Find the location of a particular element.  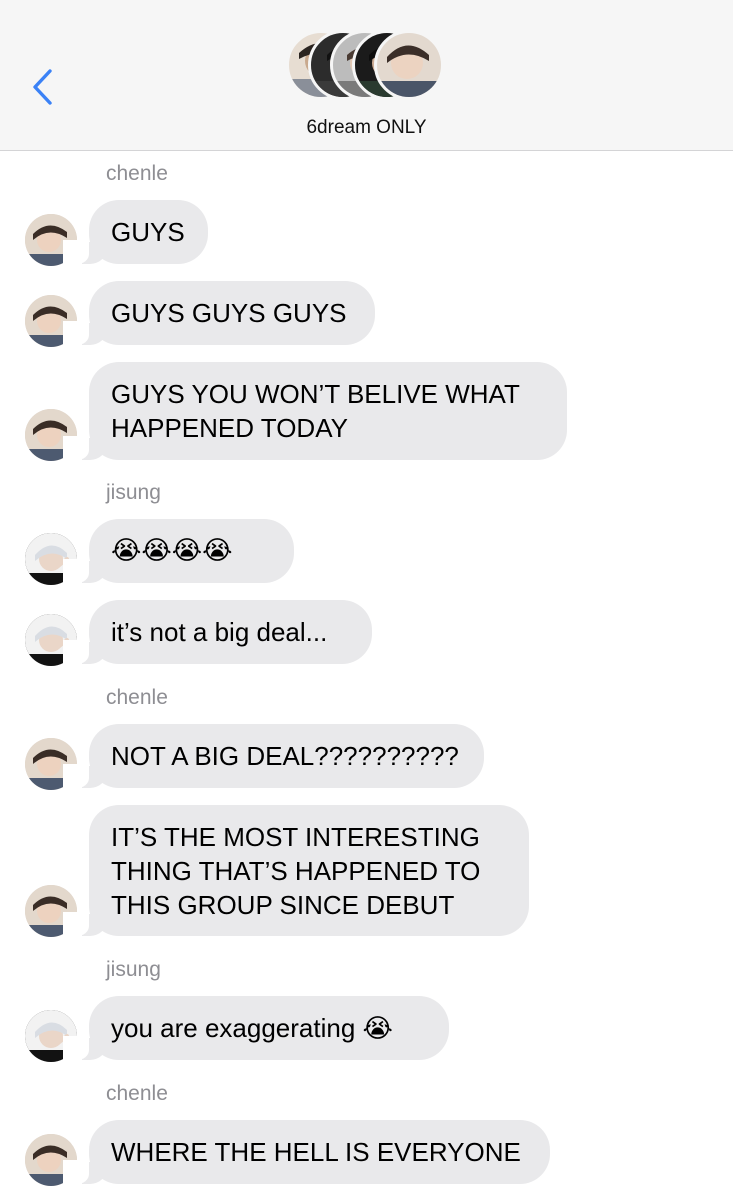

chevron-left-icon is located at coordinates (42, 87).